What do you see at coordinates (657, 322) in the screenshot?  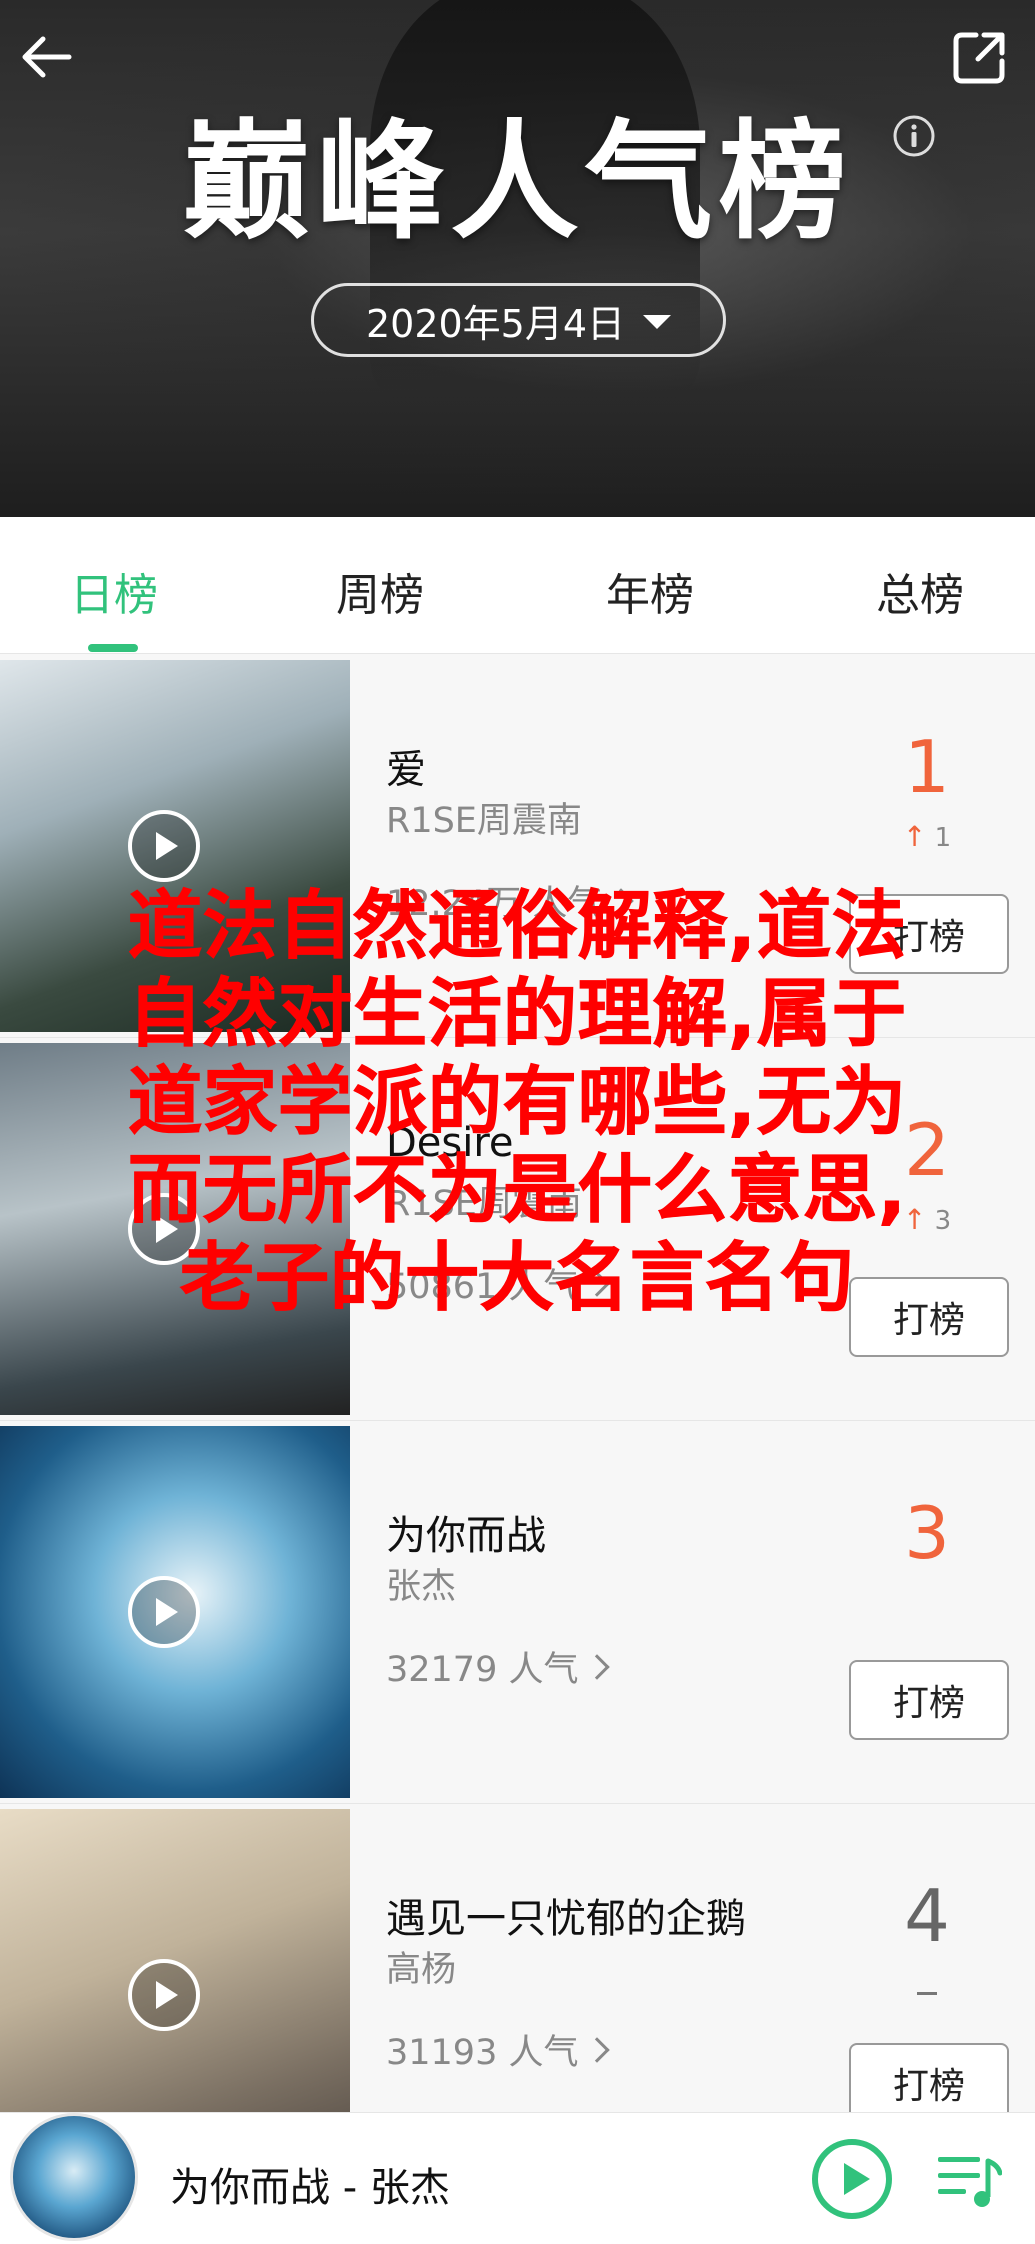 I see `caret-down-icon` at bounding box center [657, 322].